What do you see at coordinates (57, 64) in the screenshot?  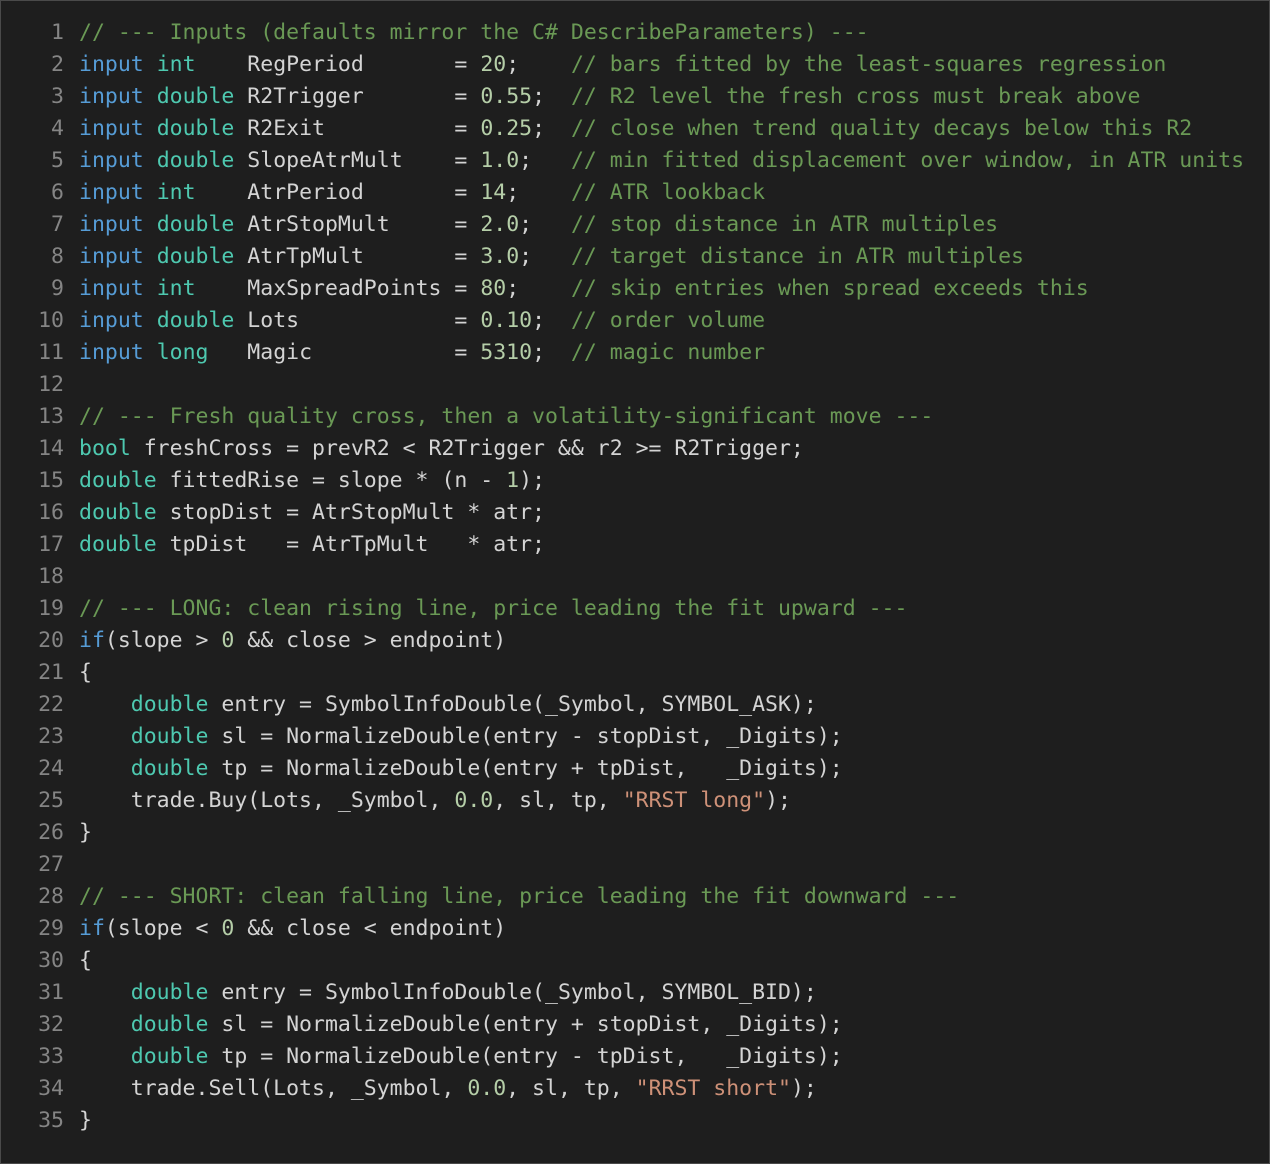 I see `line-number: 2` at bounding box center [57, 64].